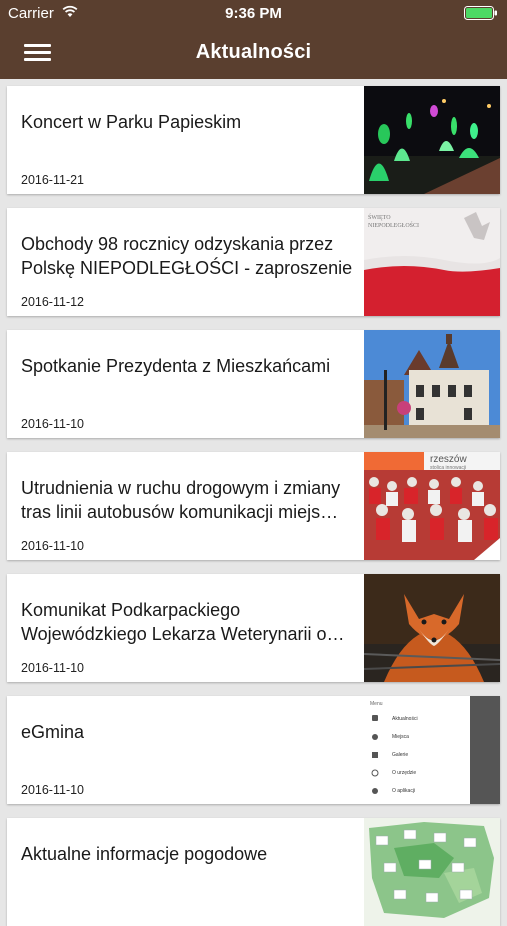 Image resolution: width=507 pixels, height=926 pixels. I want to click on menu-item: Aktualności, so click(405, 719).